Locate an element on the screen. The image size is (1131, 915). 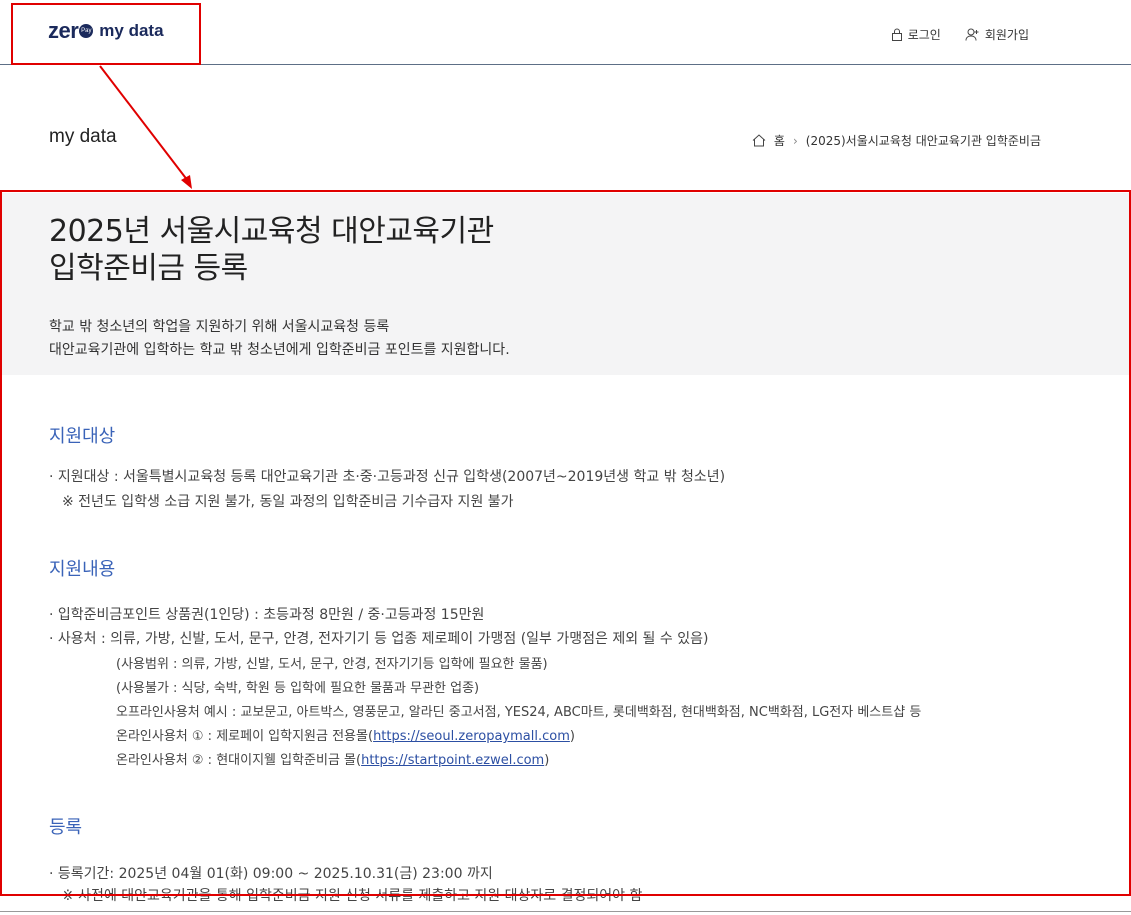
bottom-divider is located at coordinates (565, 911).